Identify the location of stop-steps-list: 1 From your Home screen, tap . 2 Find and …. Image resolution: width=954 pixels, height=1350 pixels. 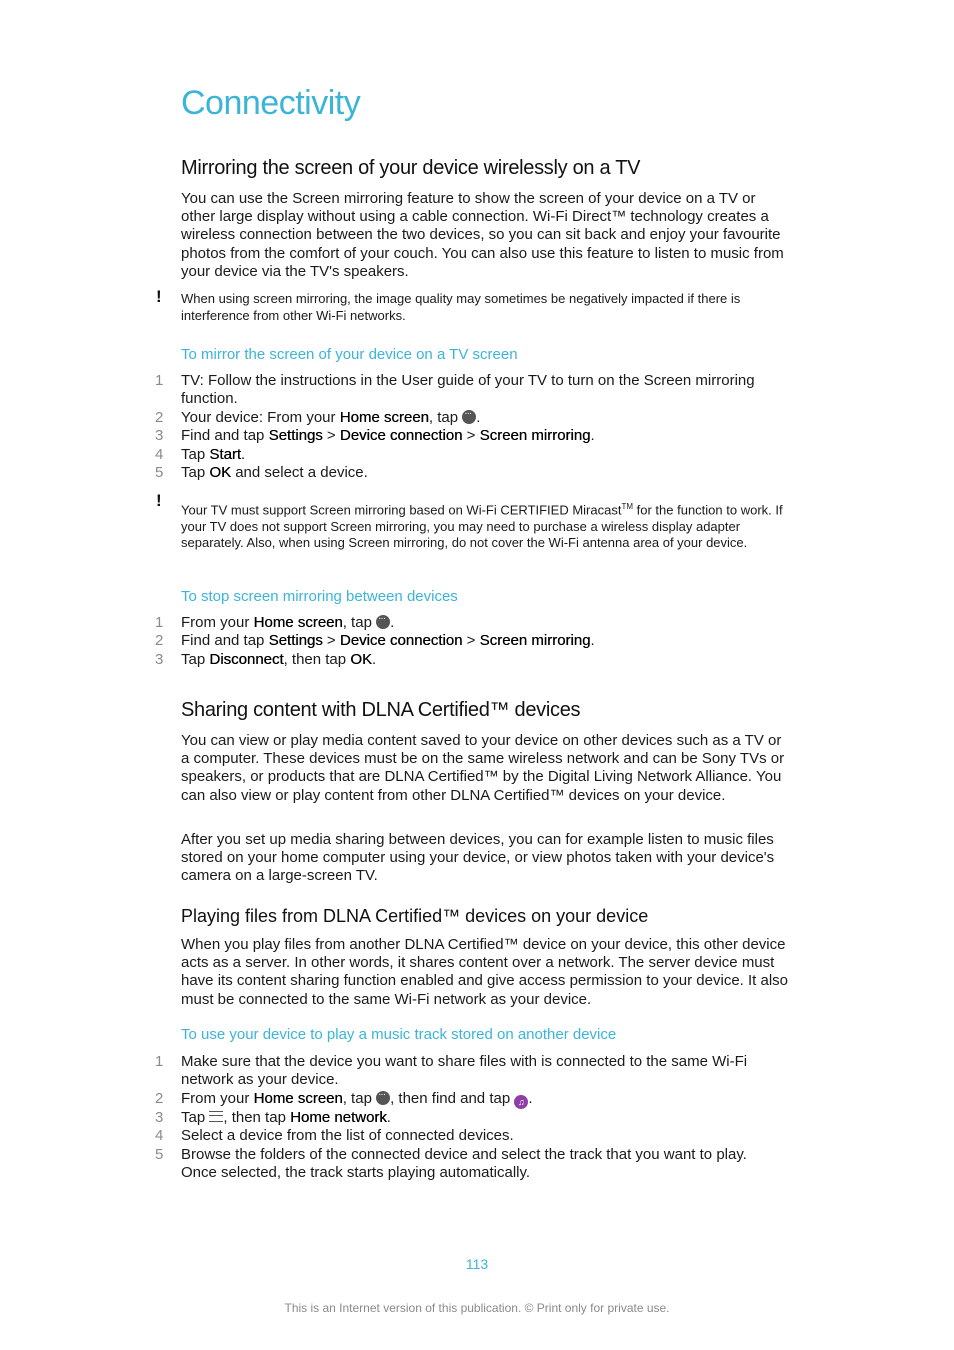
(475, 639).